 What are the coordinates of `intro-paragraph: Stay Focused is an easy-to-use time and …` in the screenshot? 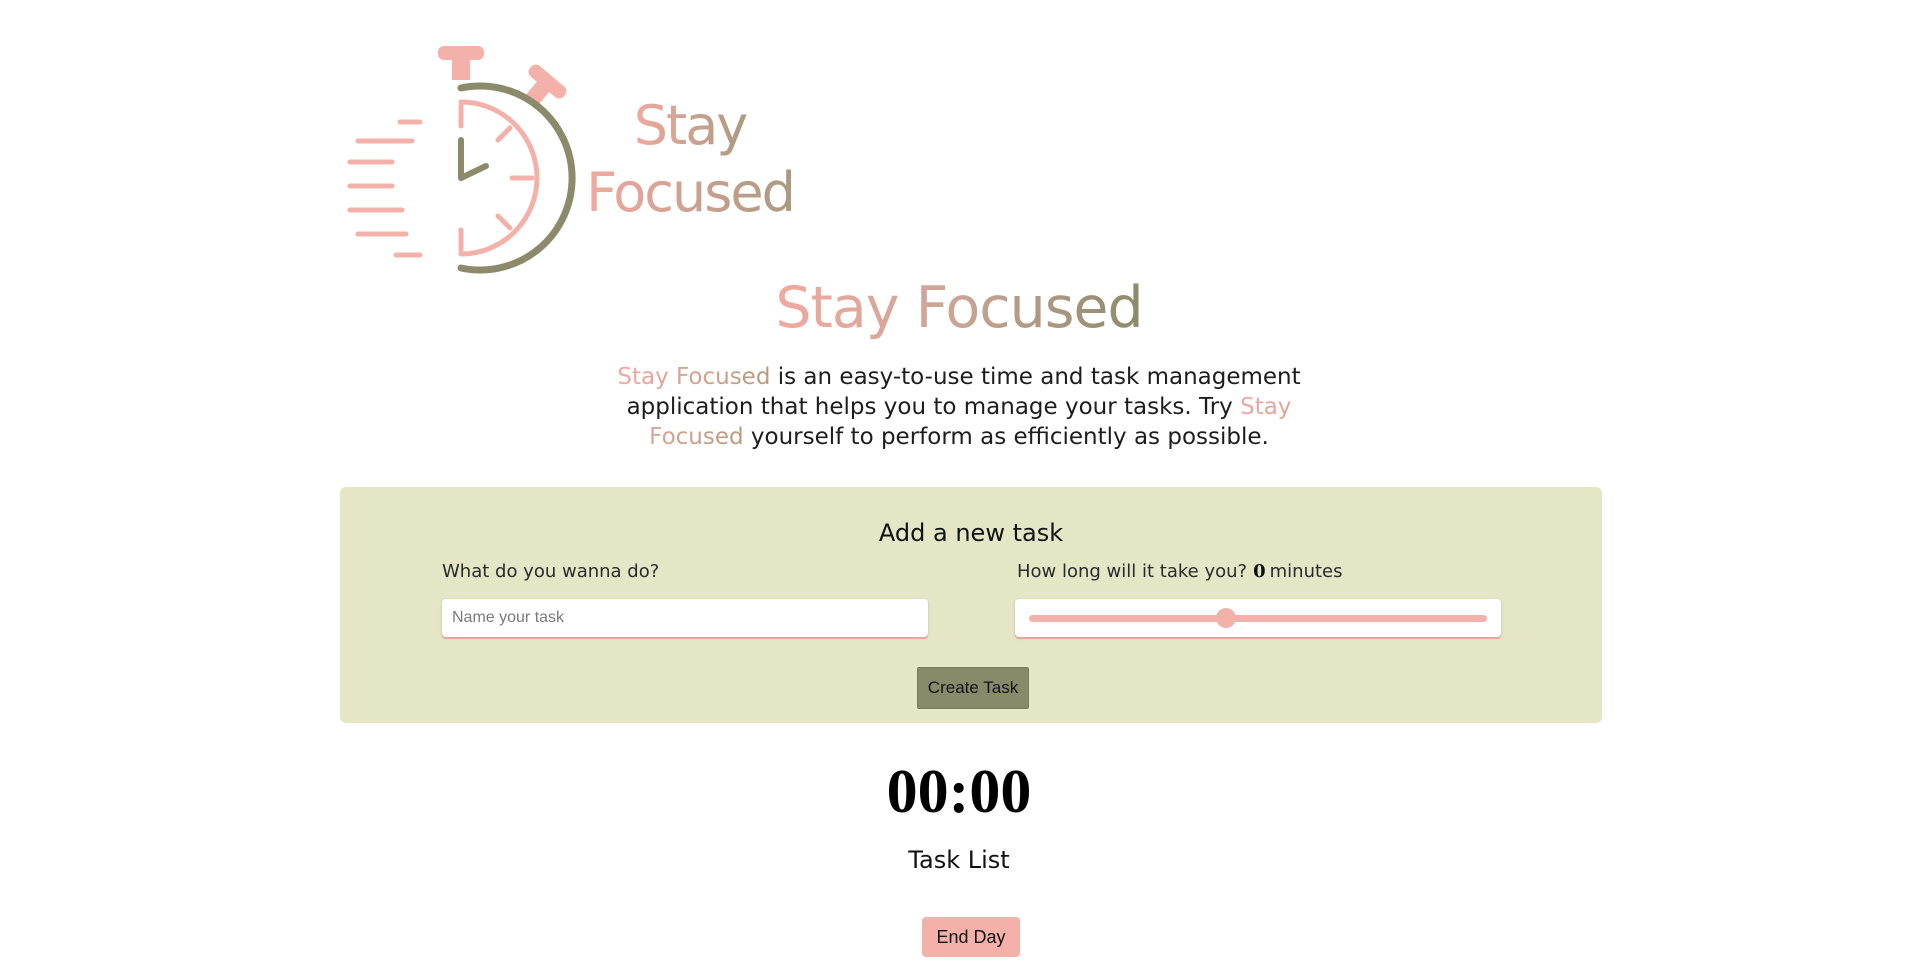 It's located at (959, 407).